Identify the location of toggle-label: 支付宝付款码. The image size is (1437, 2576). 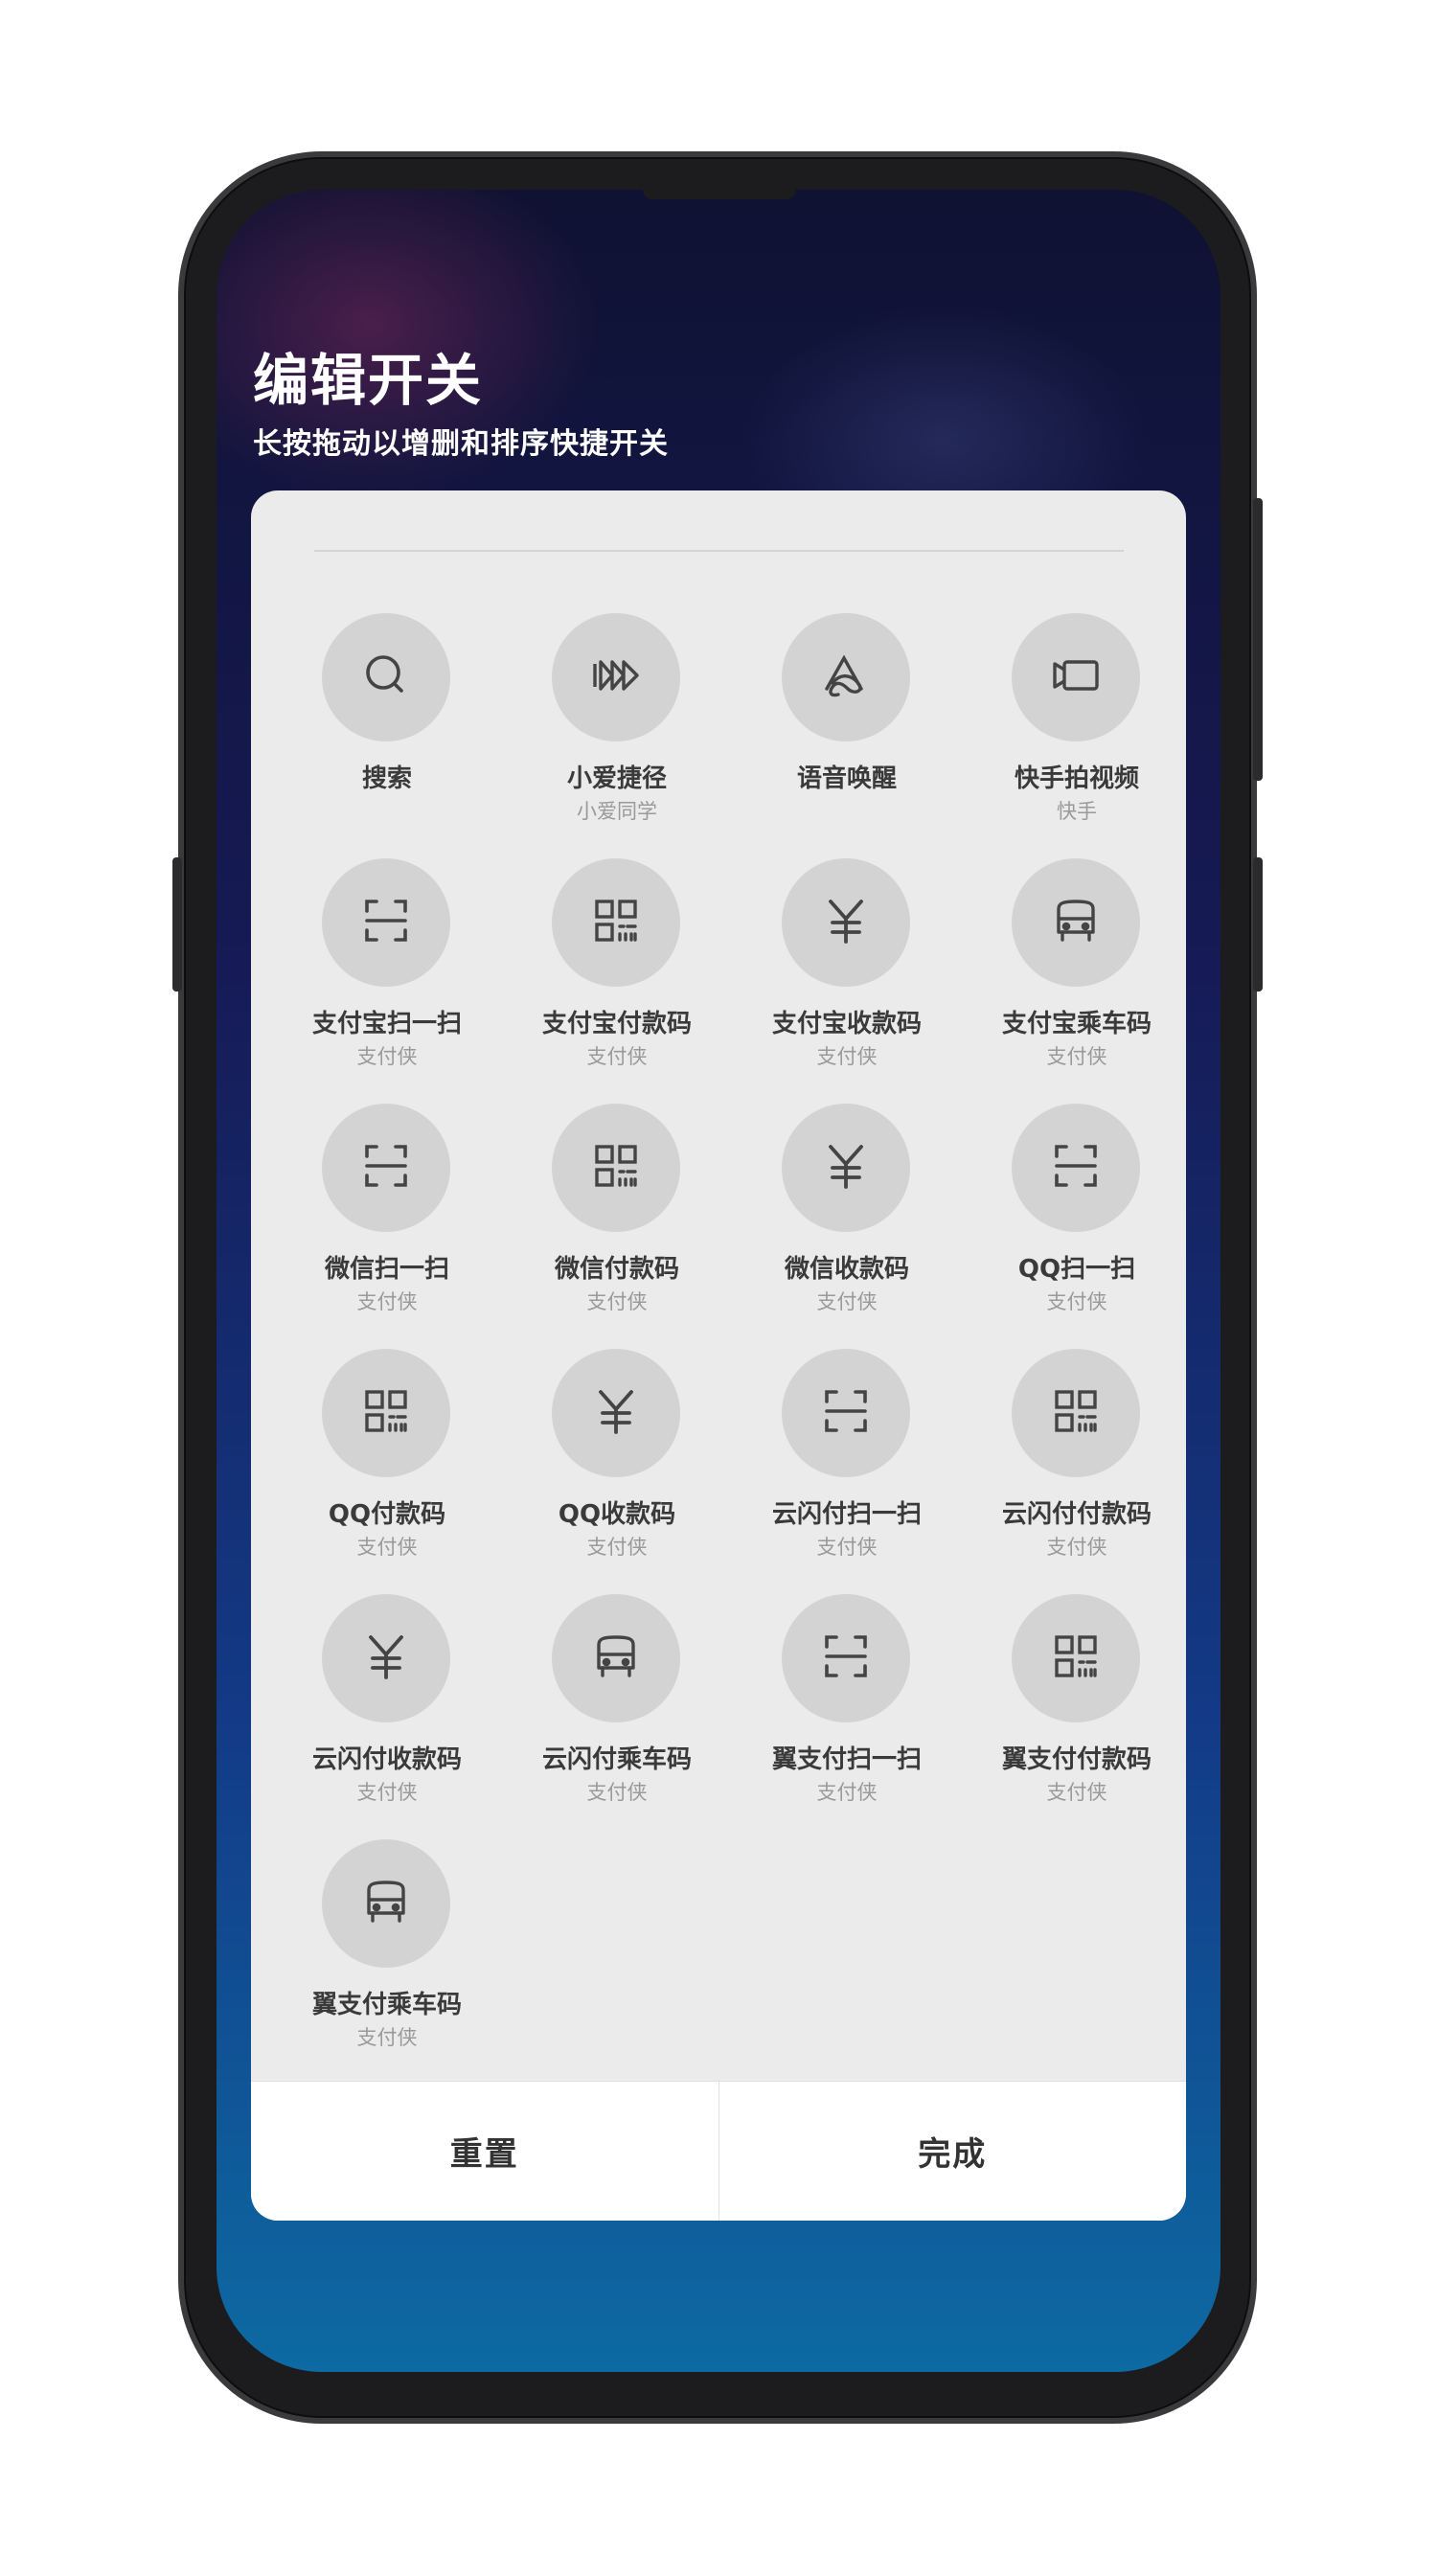
(616, 1024).